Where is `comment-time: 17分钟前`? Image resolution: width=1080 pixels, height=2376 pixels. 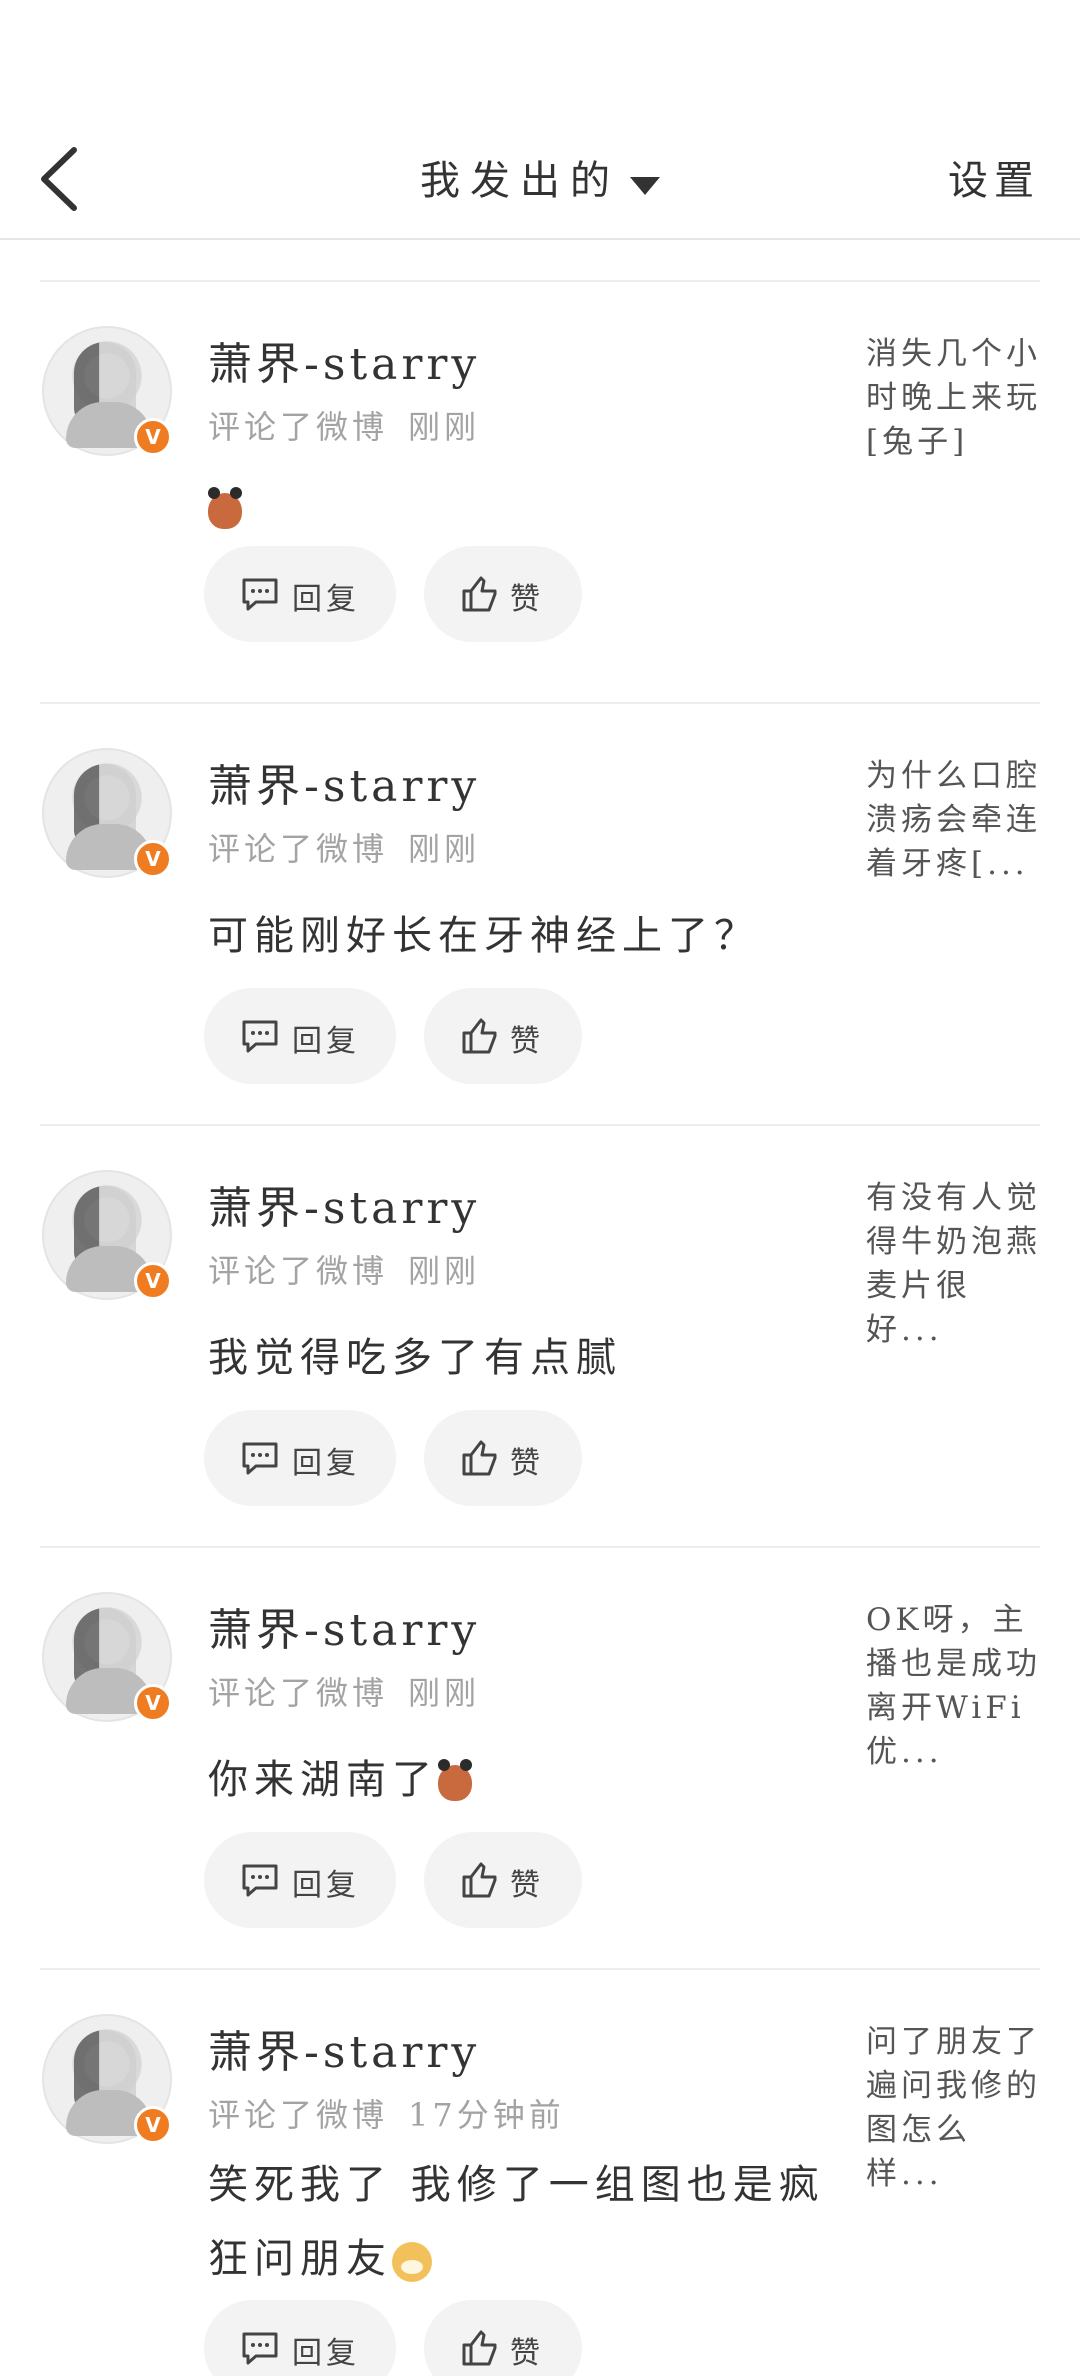
comment-time: 17分钟前 is located at coordinates (486, 2115).